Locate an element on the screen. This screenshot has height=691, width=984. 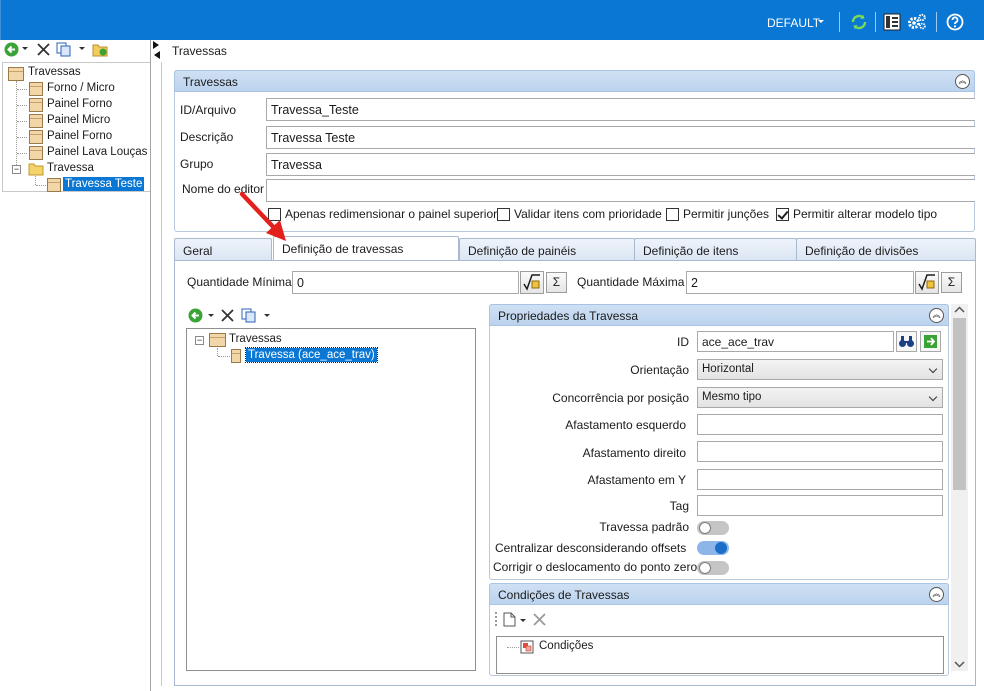
tree-folder-travessa: Travessa is located at coordinates (70, 168).